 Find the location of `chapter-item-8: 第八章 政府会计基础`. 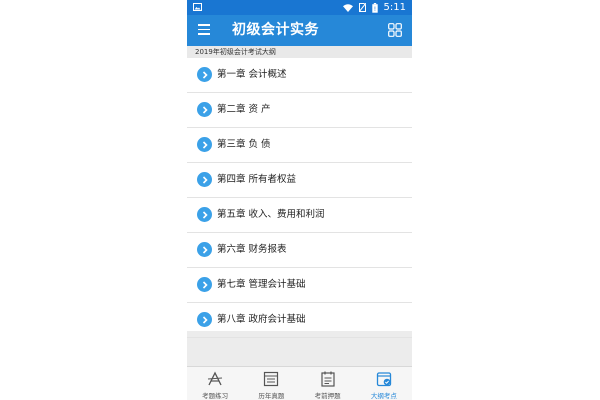

chapter-item-8: 第八章 政府会计基础 is located at coordinates (299, 320).